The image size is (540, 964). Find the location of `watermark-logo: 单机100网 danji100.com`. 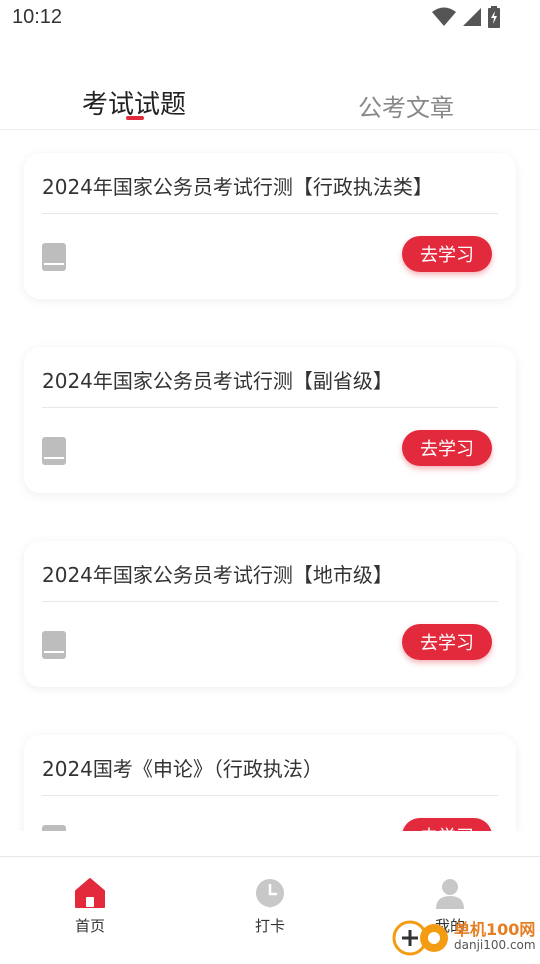

watermark-logo: 单机100网 danji100.com is located at coordinates (465, 935).